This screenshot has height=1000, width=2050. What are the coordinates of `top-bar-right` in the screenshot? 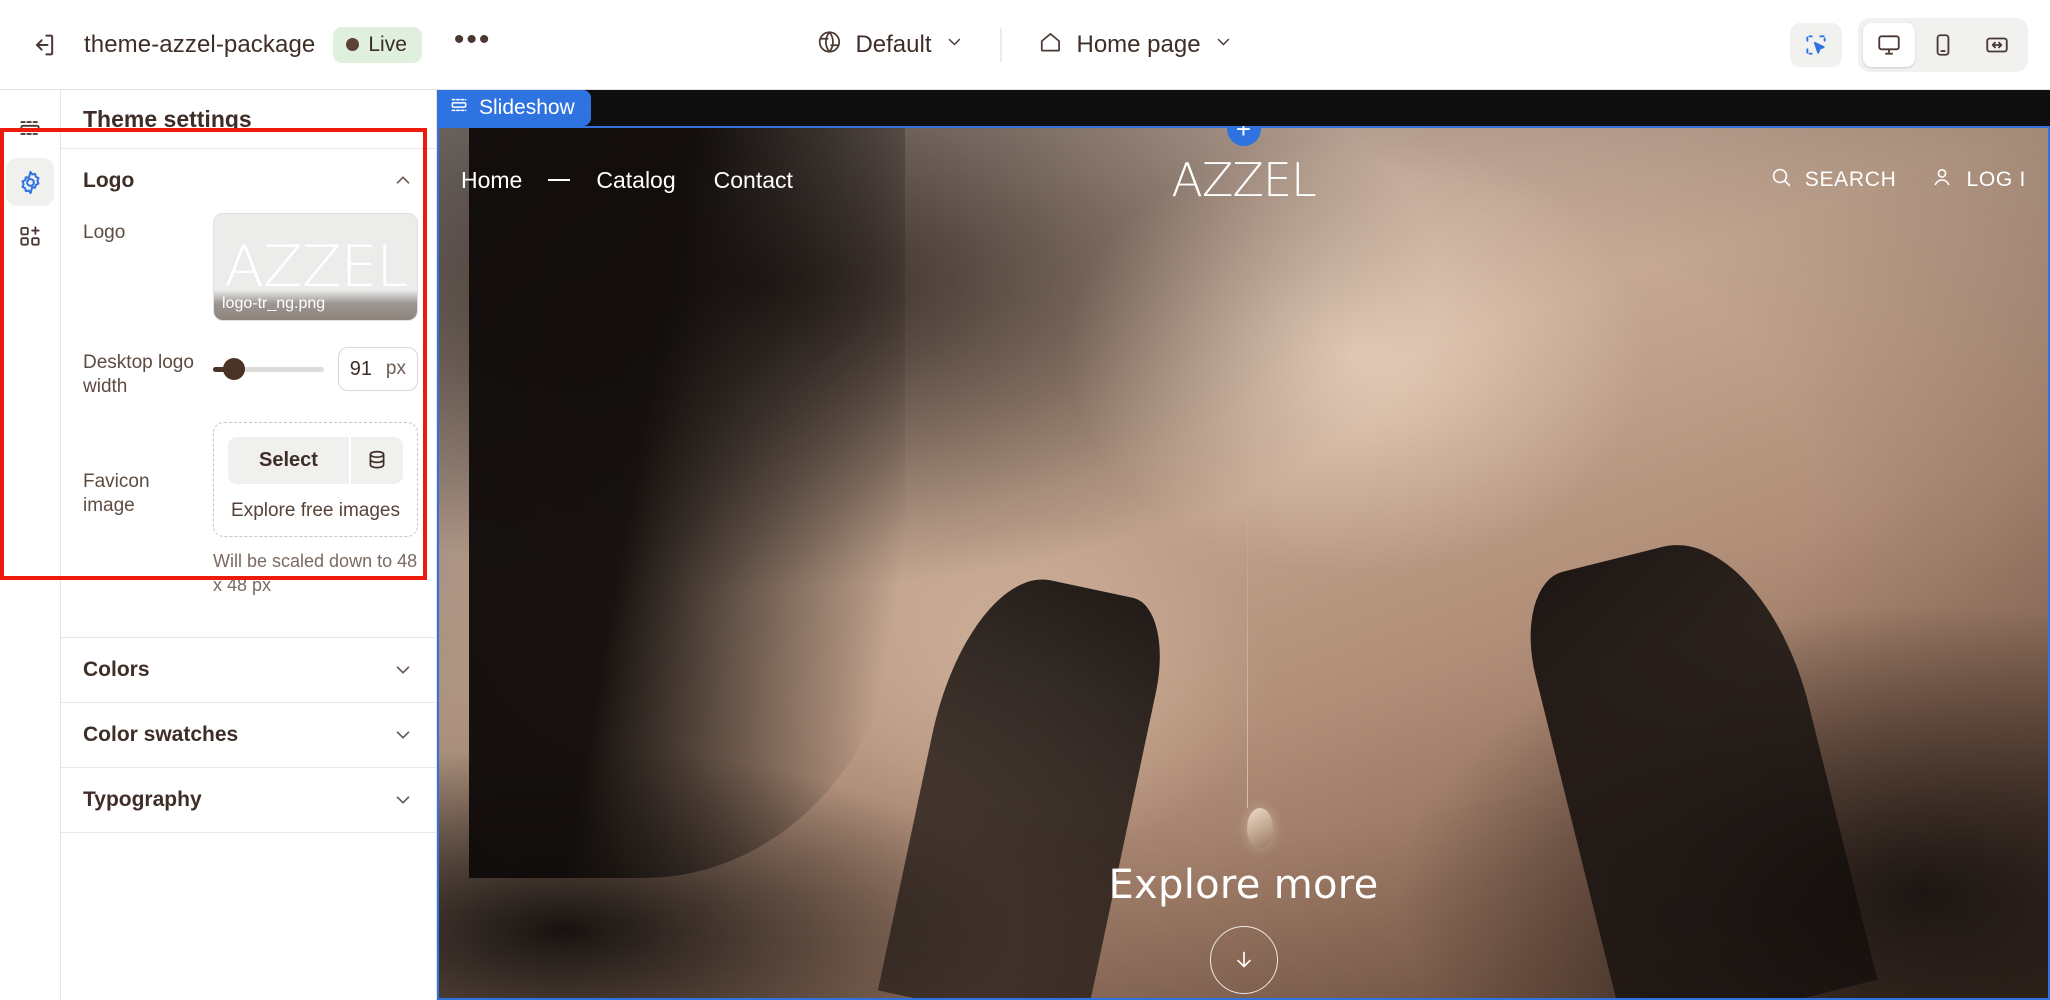 It's located at (1909, 44).